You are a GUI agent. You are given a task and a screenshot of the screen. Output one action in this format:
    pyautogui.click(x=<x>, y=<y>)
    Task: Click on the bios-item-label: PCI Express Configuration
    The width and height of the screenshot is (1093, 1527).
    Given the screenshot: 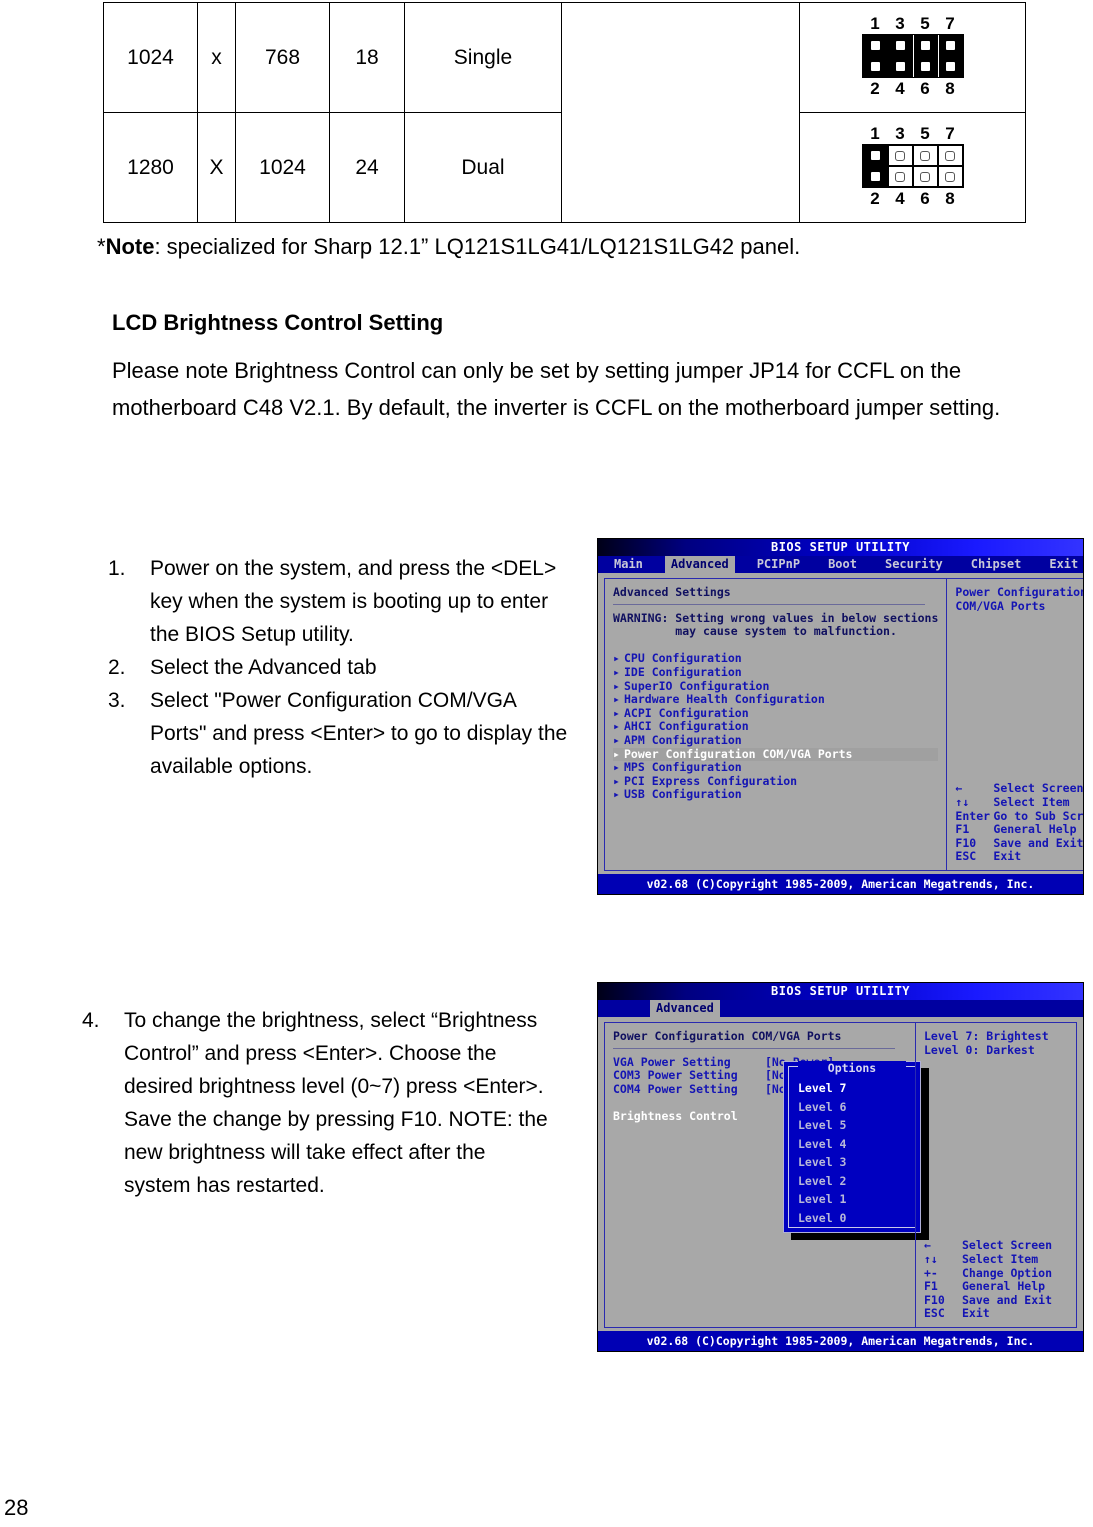 What is the action you would take?
    pyautogui.click(x=711, y=780)
    